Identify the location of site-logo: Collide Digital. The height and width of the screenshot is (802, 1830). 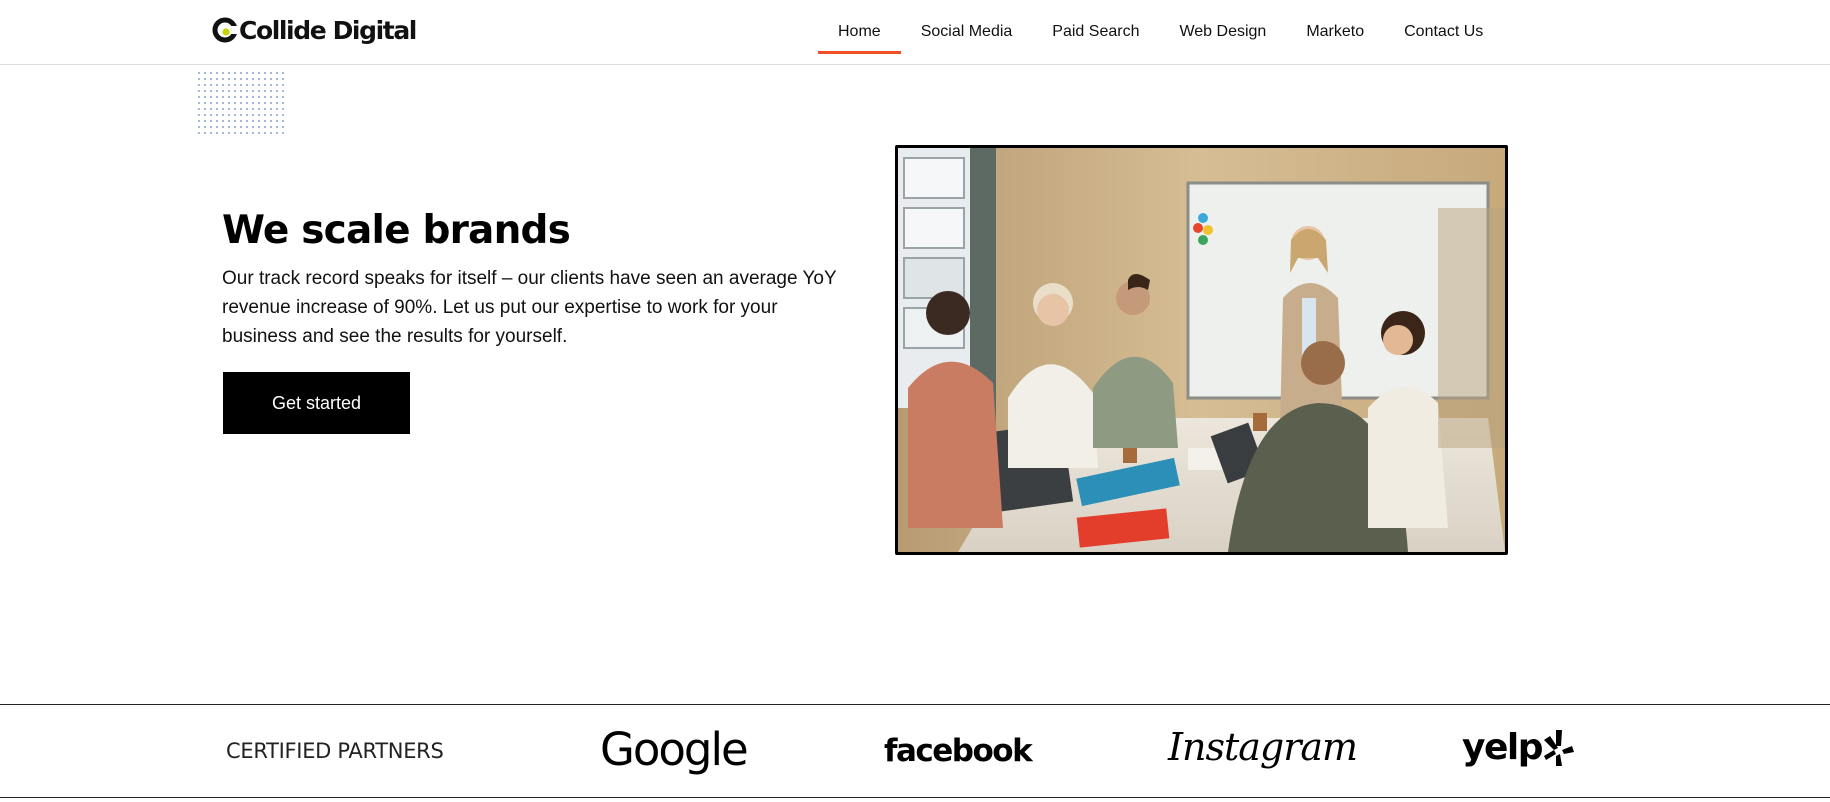
(314, 30).